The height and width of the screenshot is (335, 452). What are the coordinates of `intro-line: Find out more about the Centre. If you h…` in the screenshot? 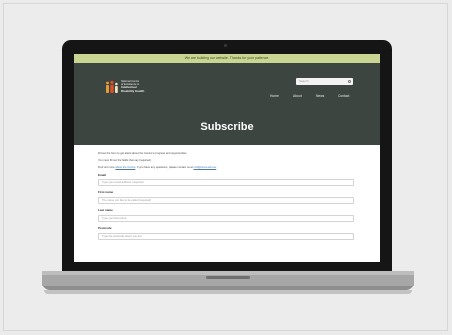 It's located at (157, 168).